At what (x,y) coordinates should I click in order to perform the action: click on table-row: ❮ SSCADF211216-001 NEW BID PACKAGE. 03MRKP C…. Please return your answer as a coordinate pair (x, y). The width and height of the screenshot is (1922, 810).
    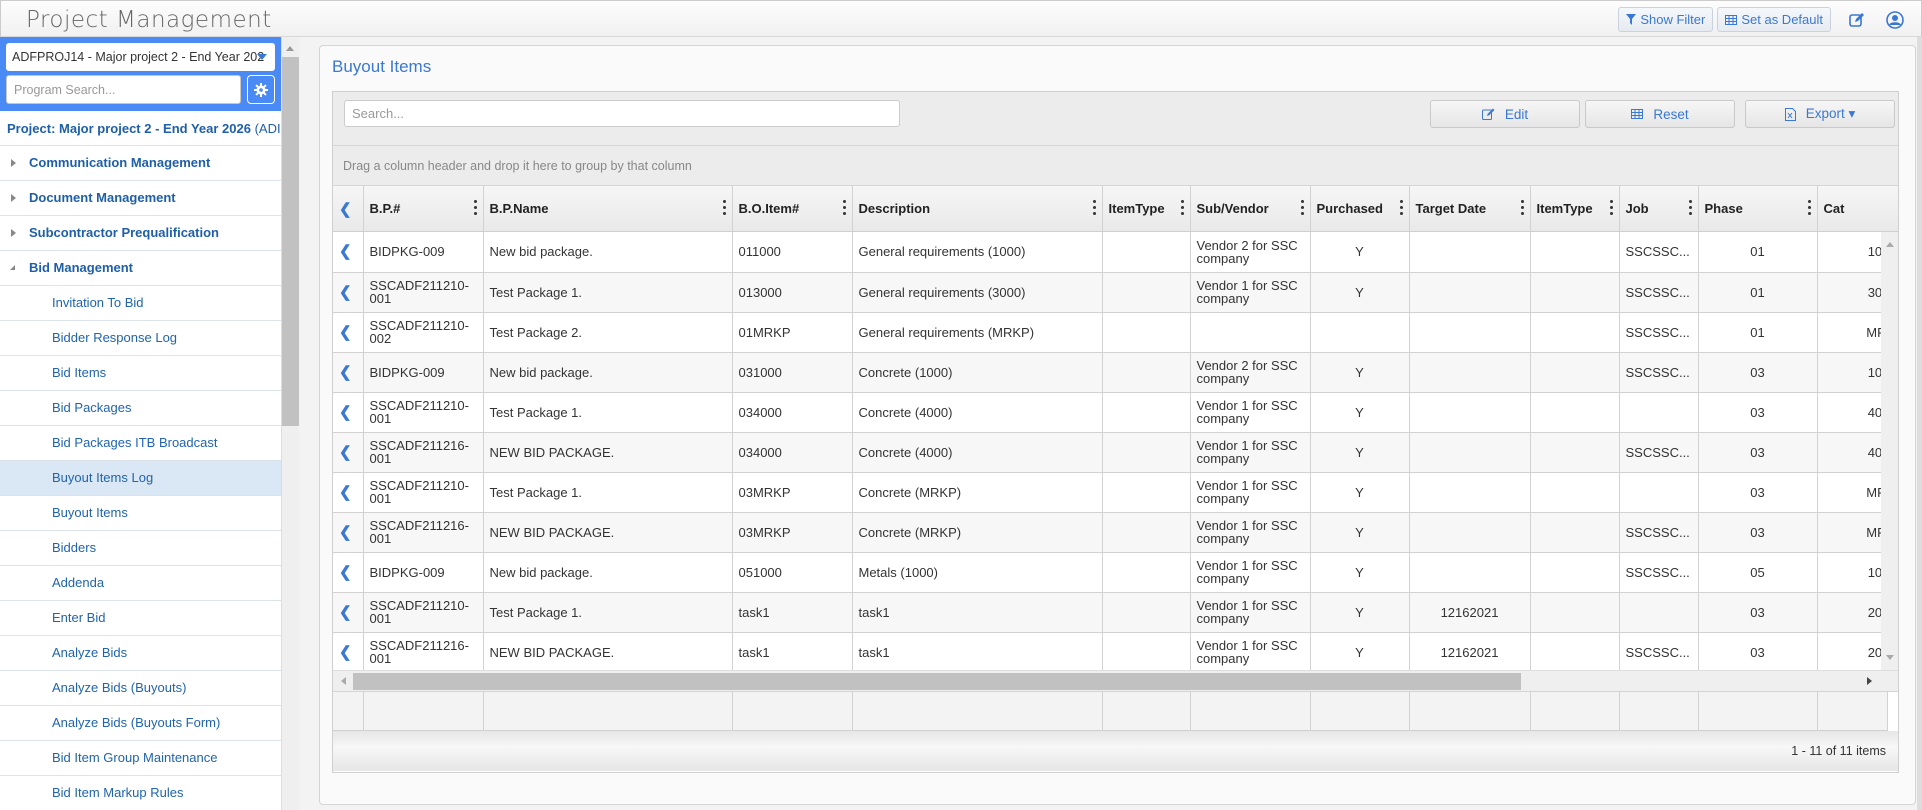
    Looking at the image, I should click on (1110, 532).